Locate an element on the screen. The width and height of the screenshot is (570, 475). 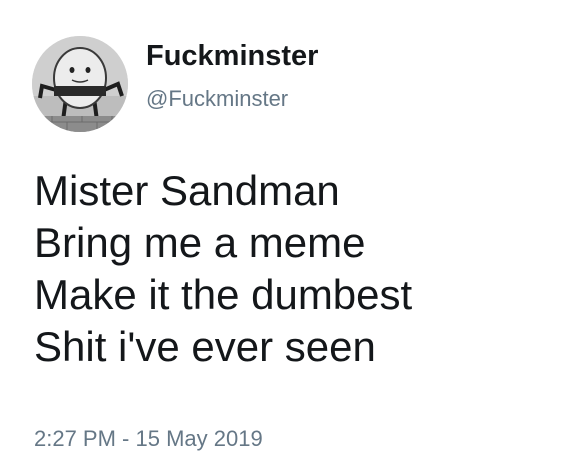
humpty-dumpty-avatar-icon is located at coordinates (80, 84).